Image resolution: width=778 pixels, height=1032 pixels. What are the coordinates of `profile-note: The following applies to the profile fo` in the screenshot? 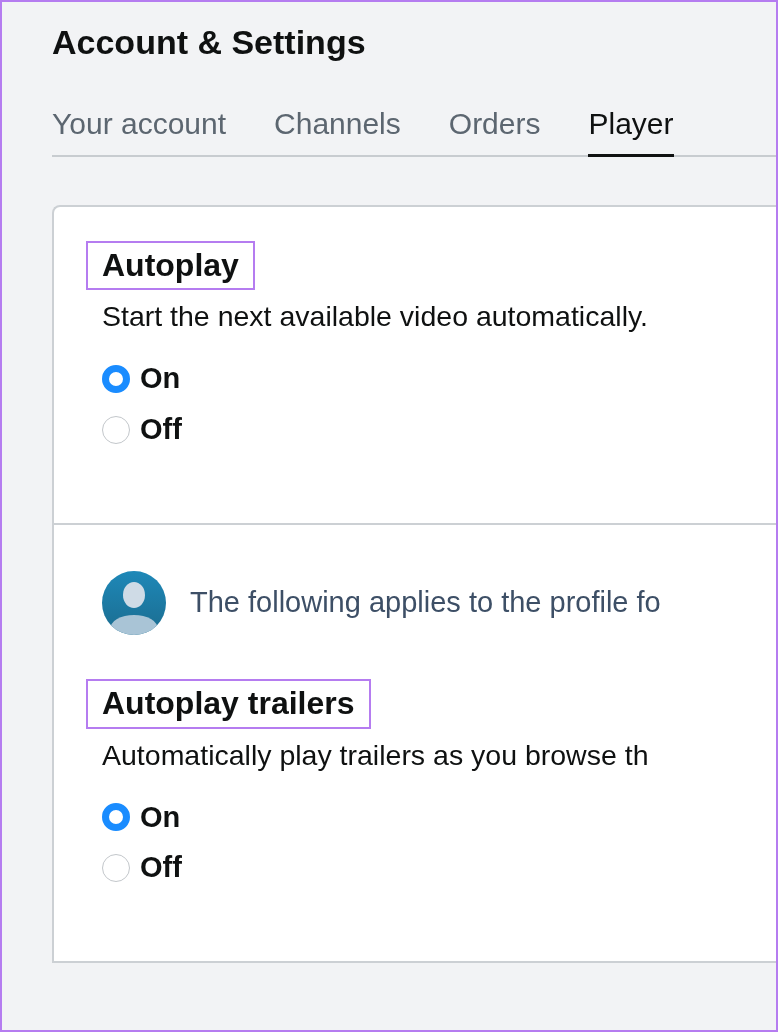 It's located at (425, 603).